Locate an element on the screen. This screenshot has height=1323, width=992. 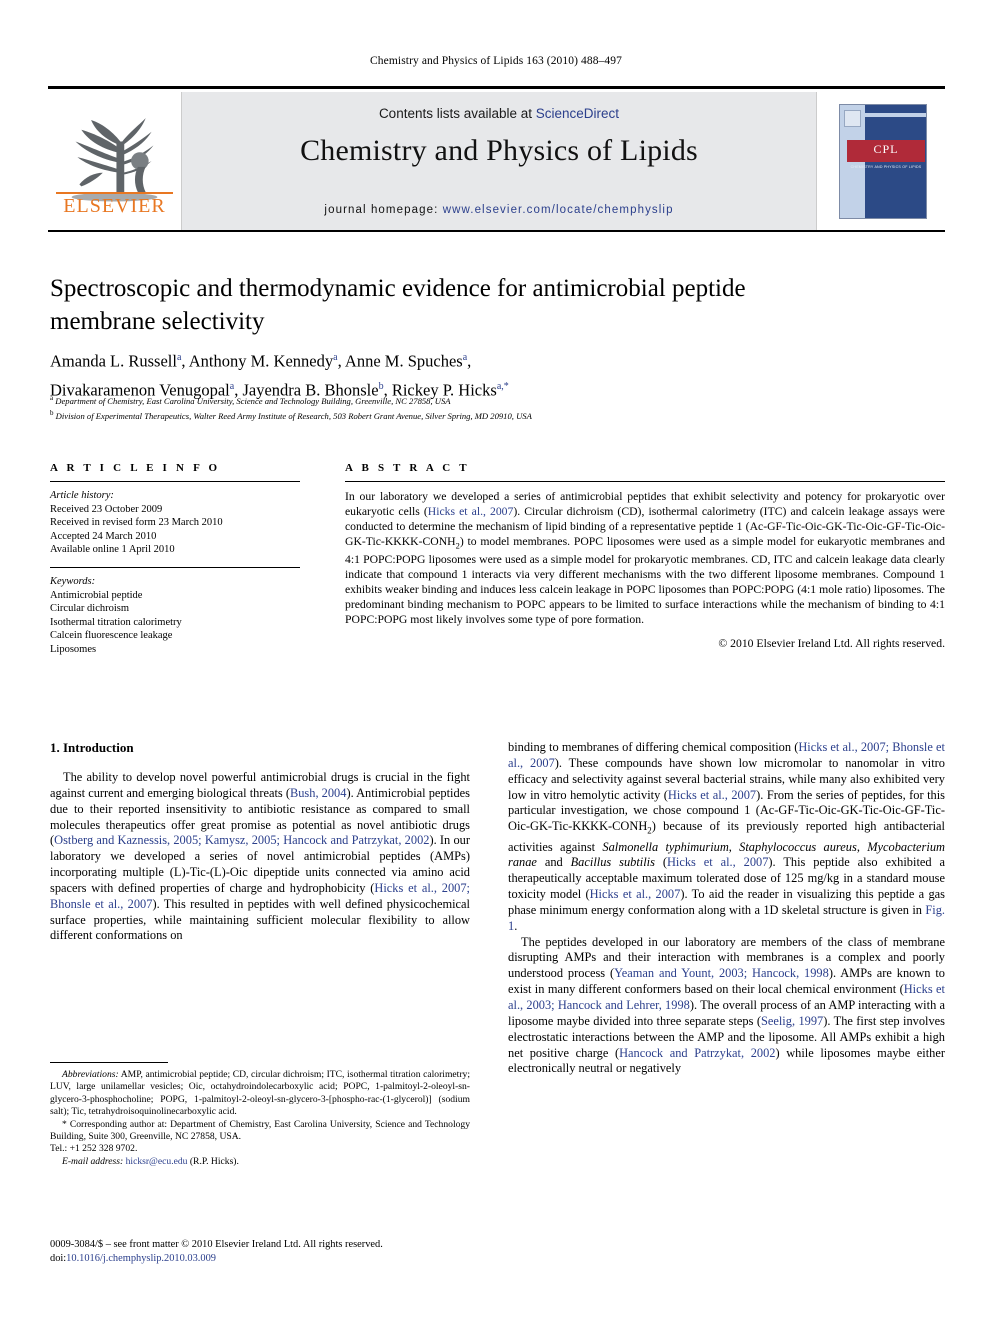
homepage-url-link: www.elsevier.com/locate/chemphyslip is located at coordinates (558, 210).